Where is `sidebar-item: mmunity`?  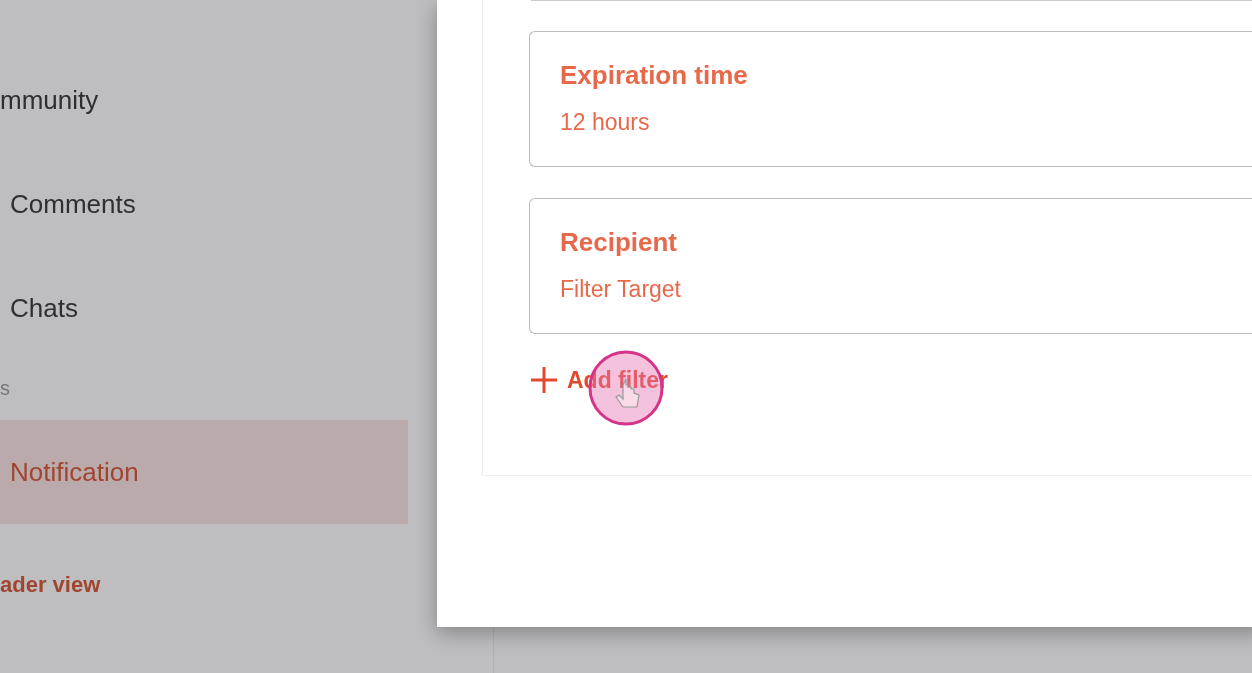 sidebar-item: mmunity is located at coordinates (204, 100).